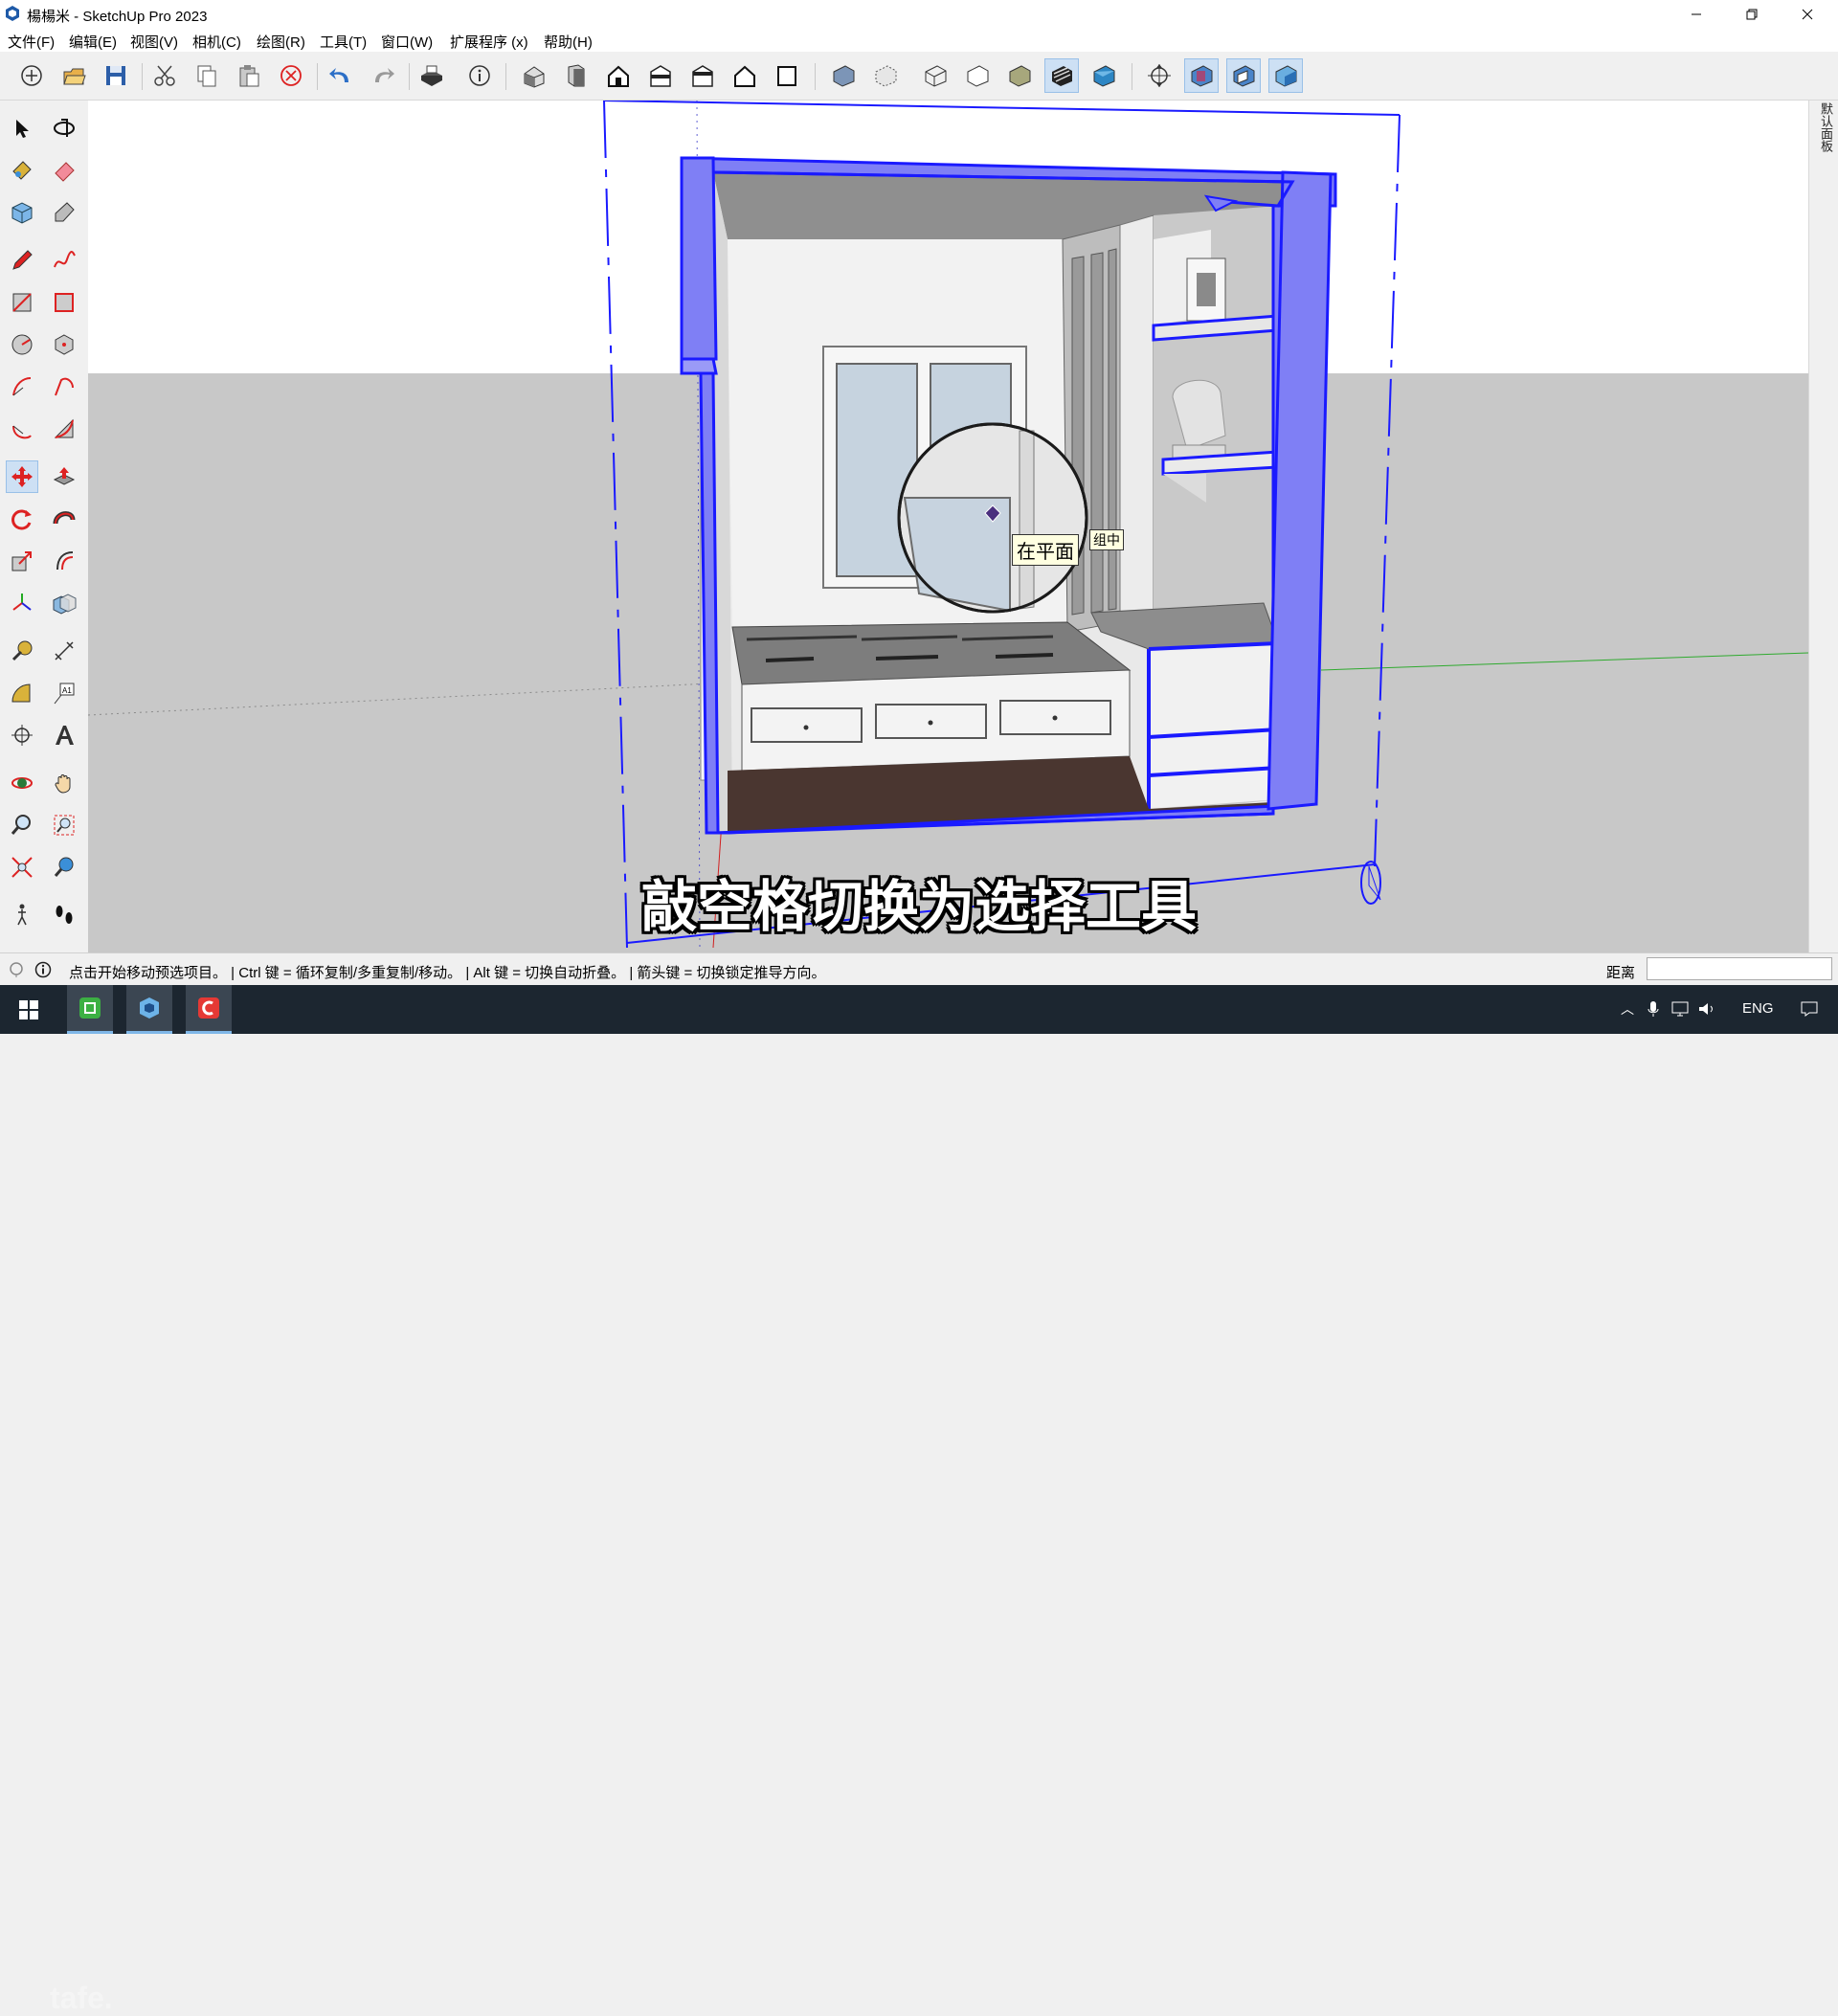 The width and height of the screenshot is (1838, 2016). What do you see at coordinates (22, 477) in the screenshot?
I see `move-tool` at bounding box center [22, 477].